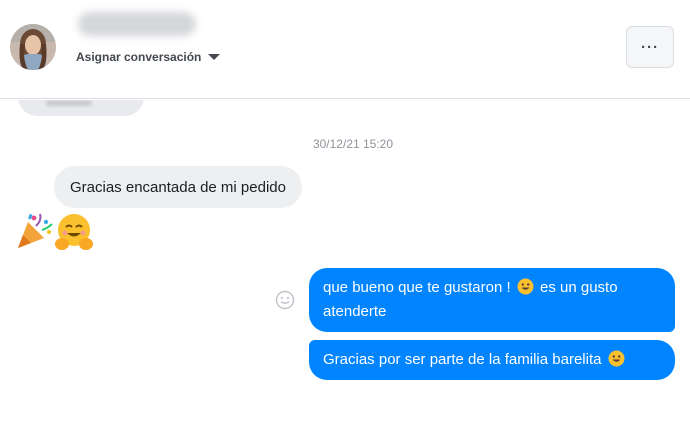 This screenshot has width=690, height=421. Describe the element at coordinates (74, 232) in the screenshot. I see `hugging-face-emoji` at that location.